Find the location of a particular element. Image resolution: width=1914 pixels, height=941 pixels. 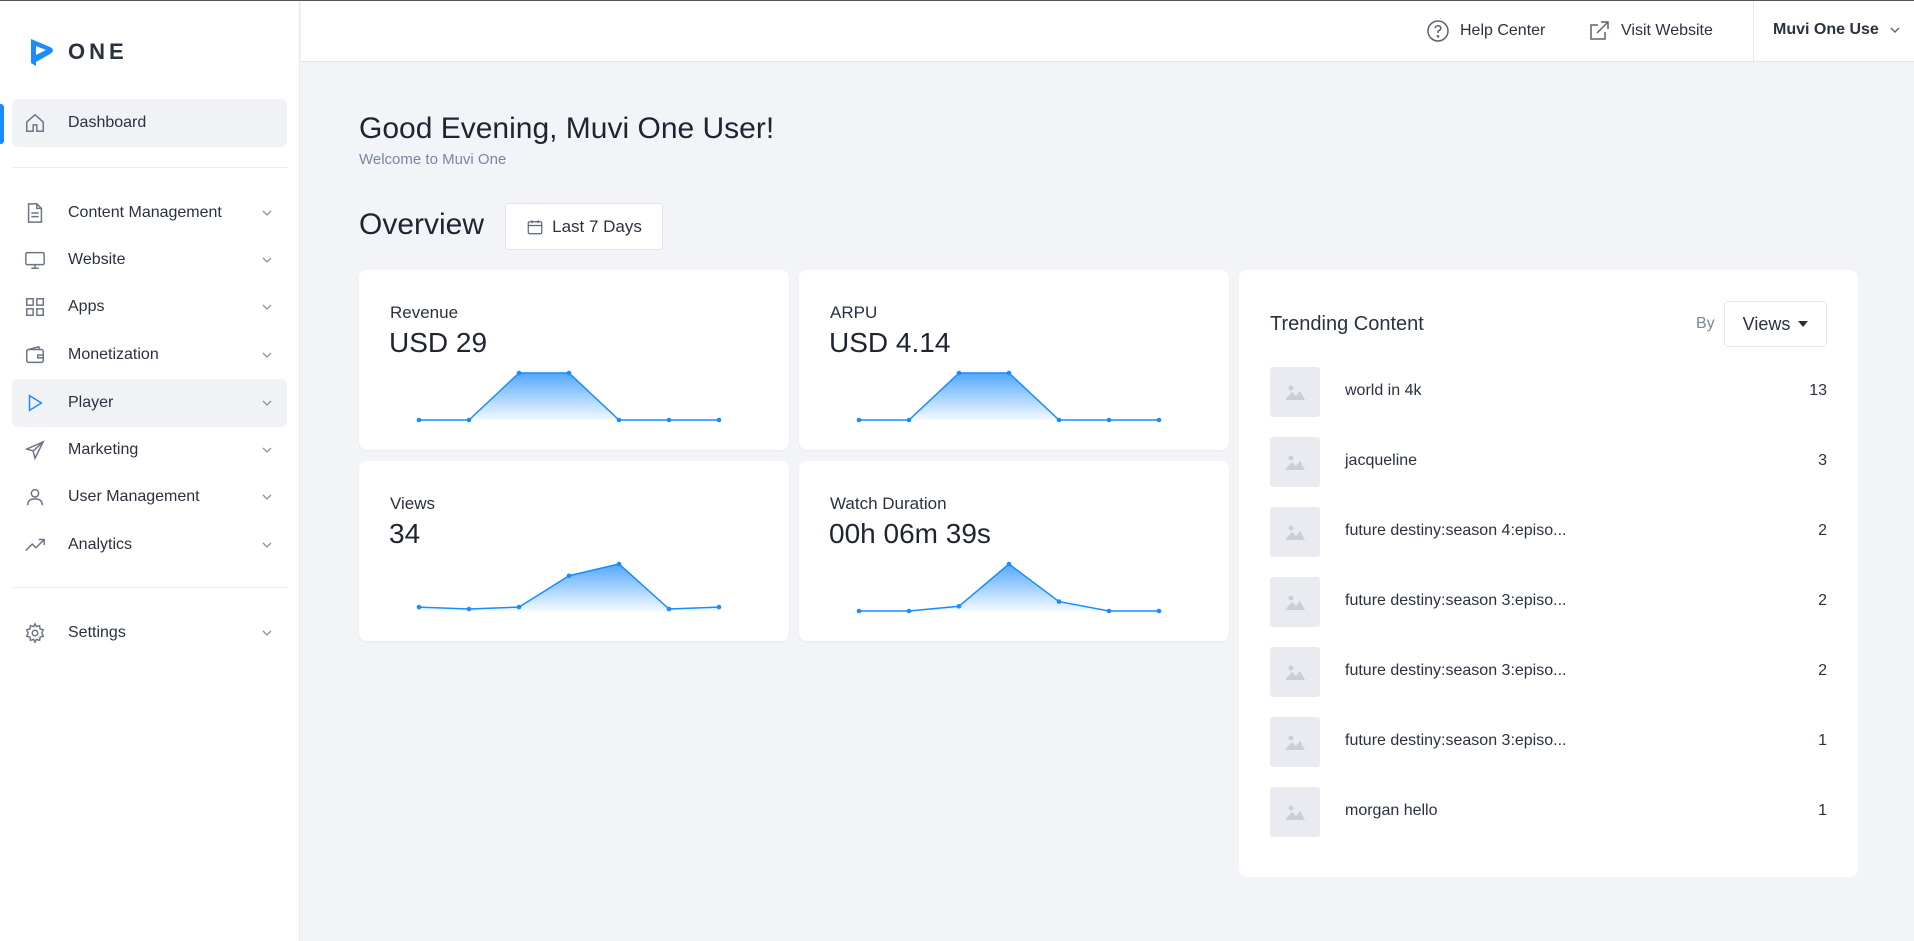

watch-duration-sparkline is located at coordinates (1009, 587).